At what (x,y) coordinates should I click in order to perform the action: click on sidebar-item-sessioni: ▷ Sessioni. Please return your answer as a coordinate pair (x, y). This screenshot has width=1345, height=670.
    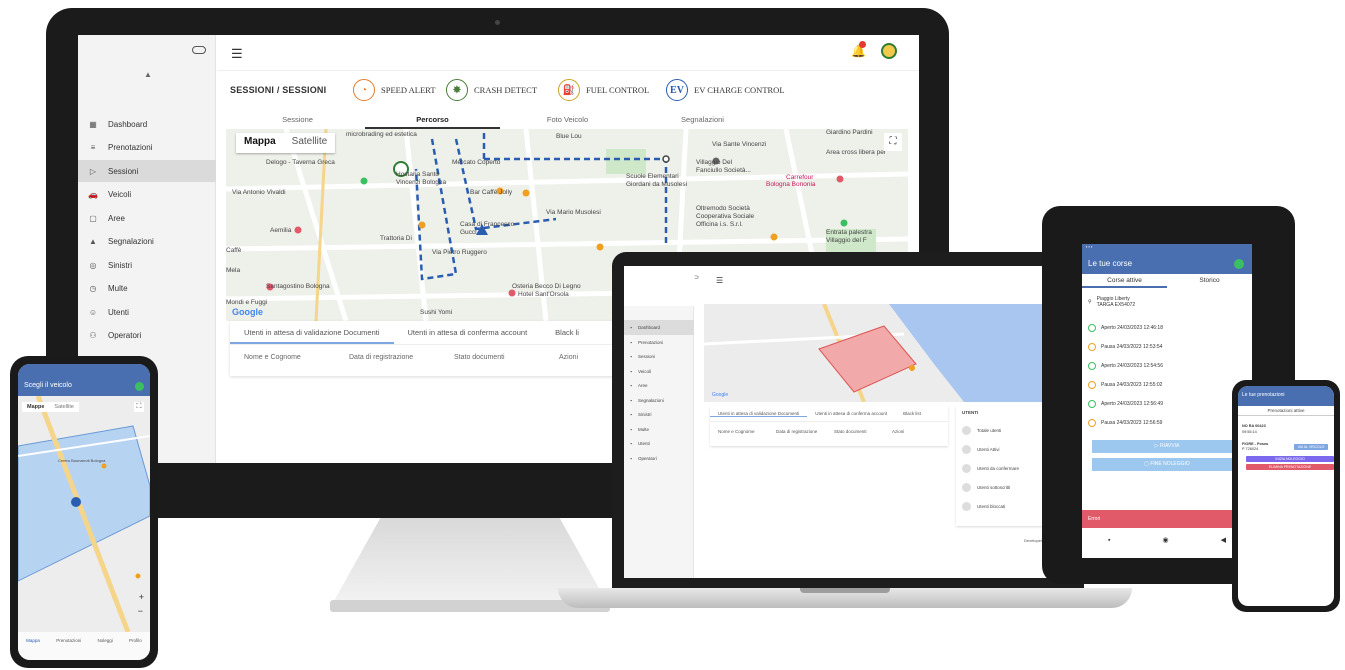
    Looking at the image, I should click on (147, 171).